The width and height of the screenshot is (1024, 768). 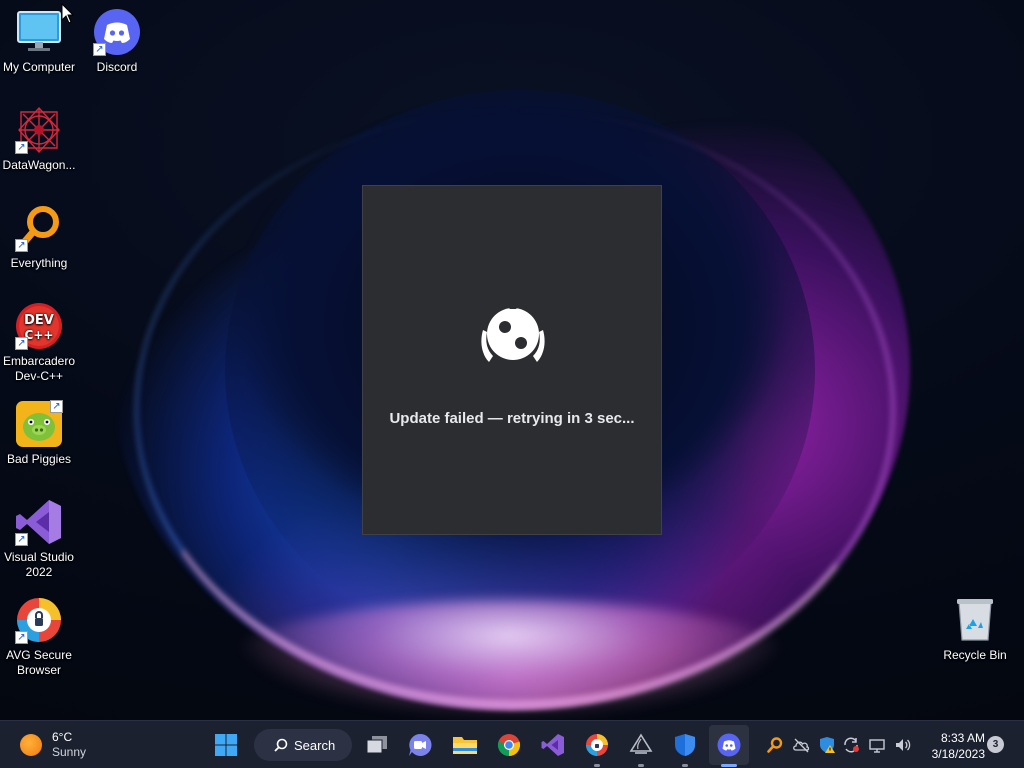 I want to click on visual-studio-icon: ↗, so click(x=39, y=522).